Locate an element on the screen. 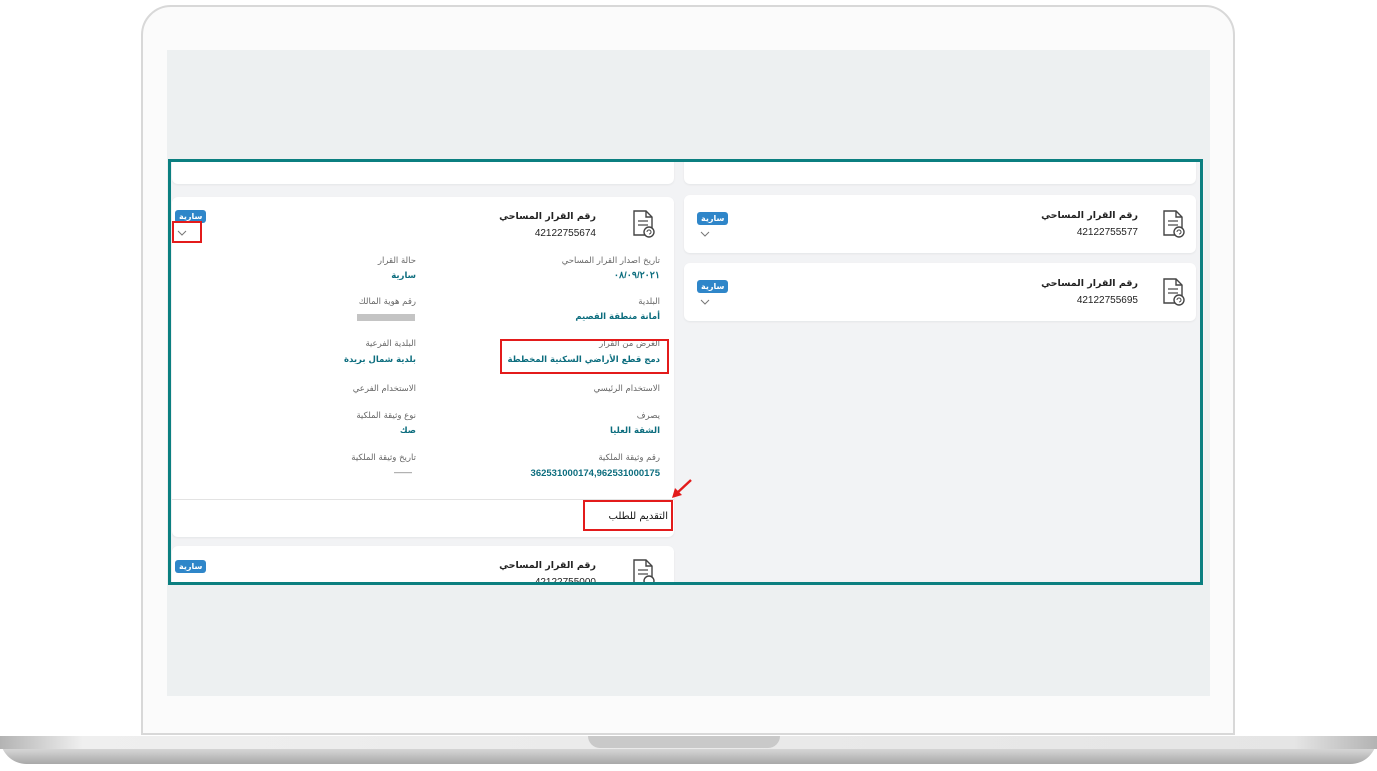 Image resolution: width=1377 pixels, height=771 pixels. laptop-notch is located at coordinates (684, 742).